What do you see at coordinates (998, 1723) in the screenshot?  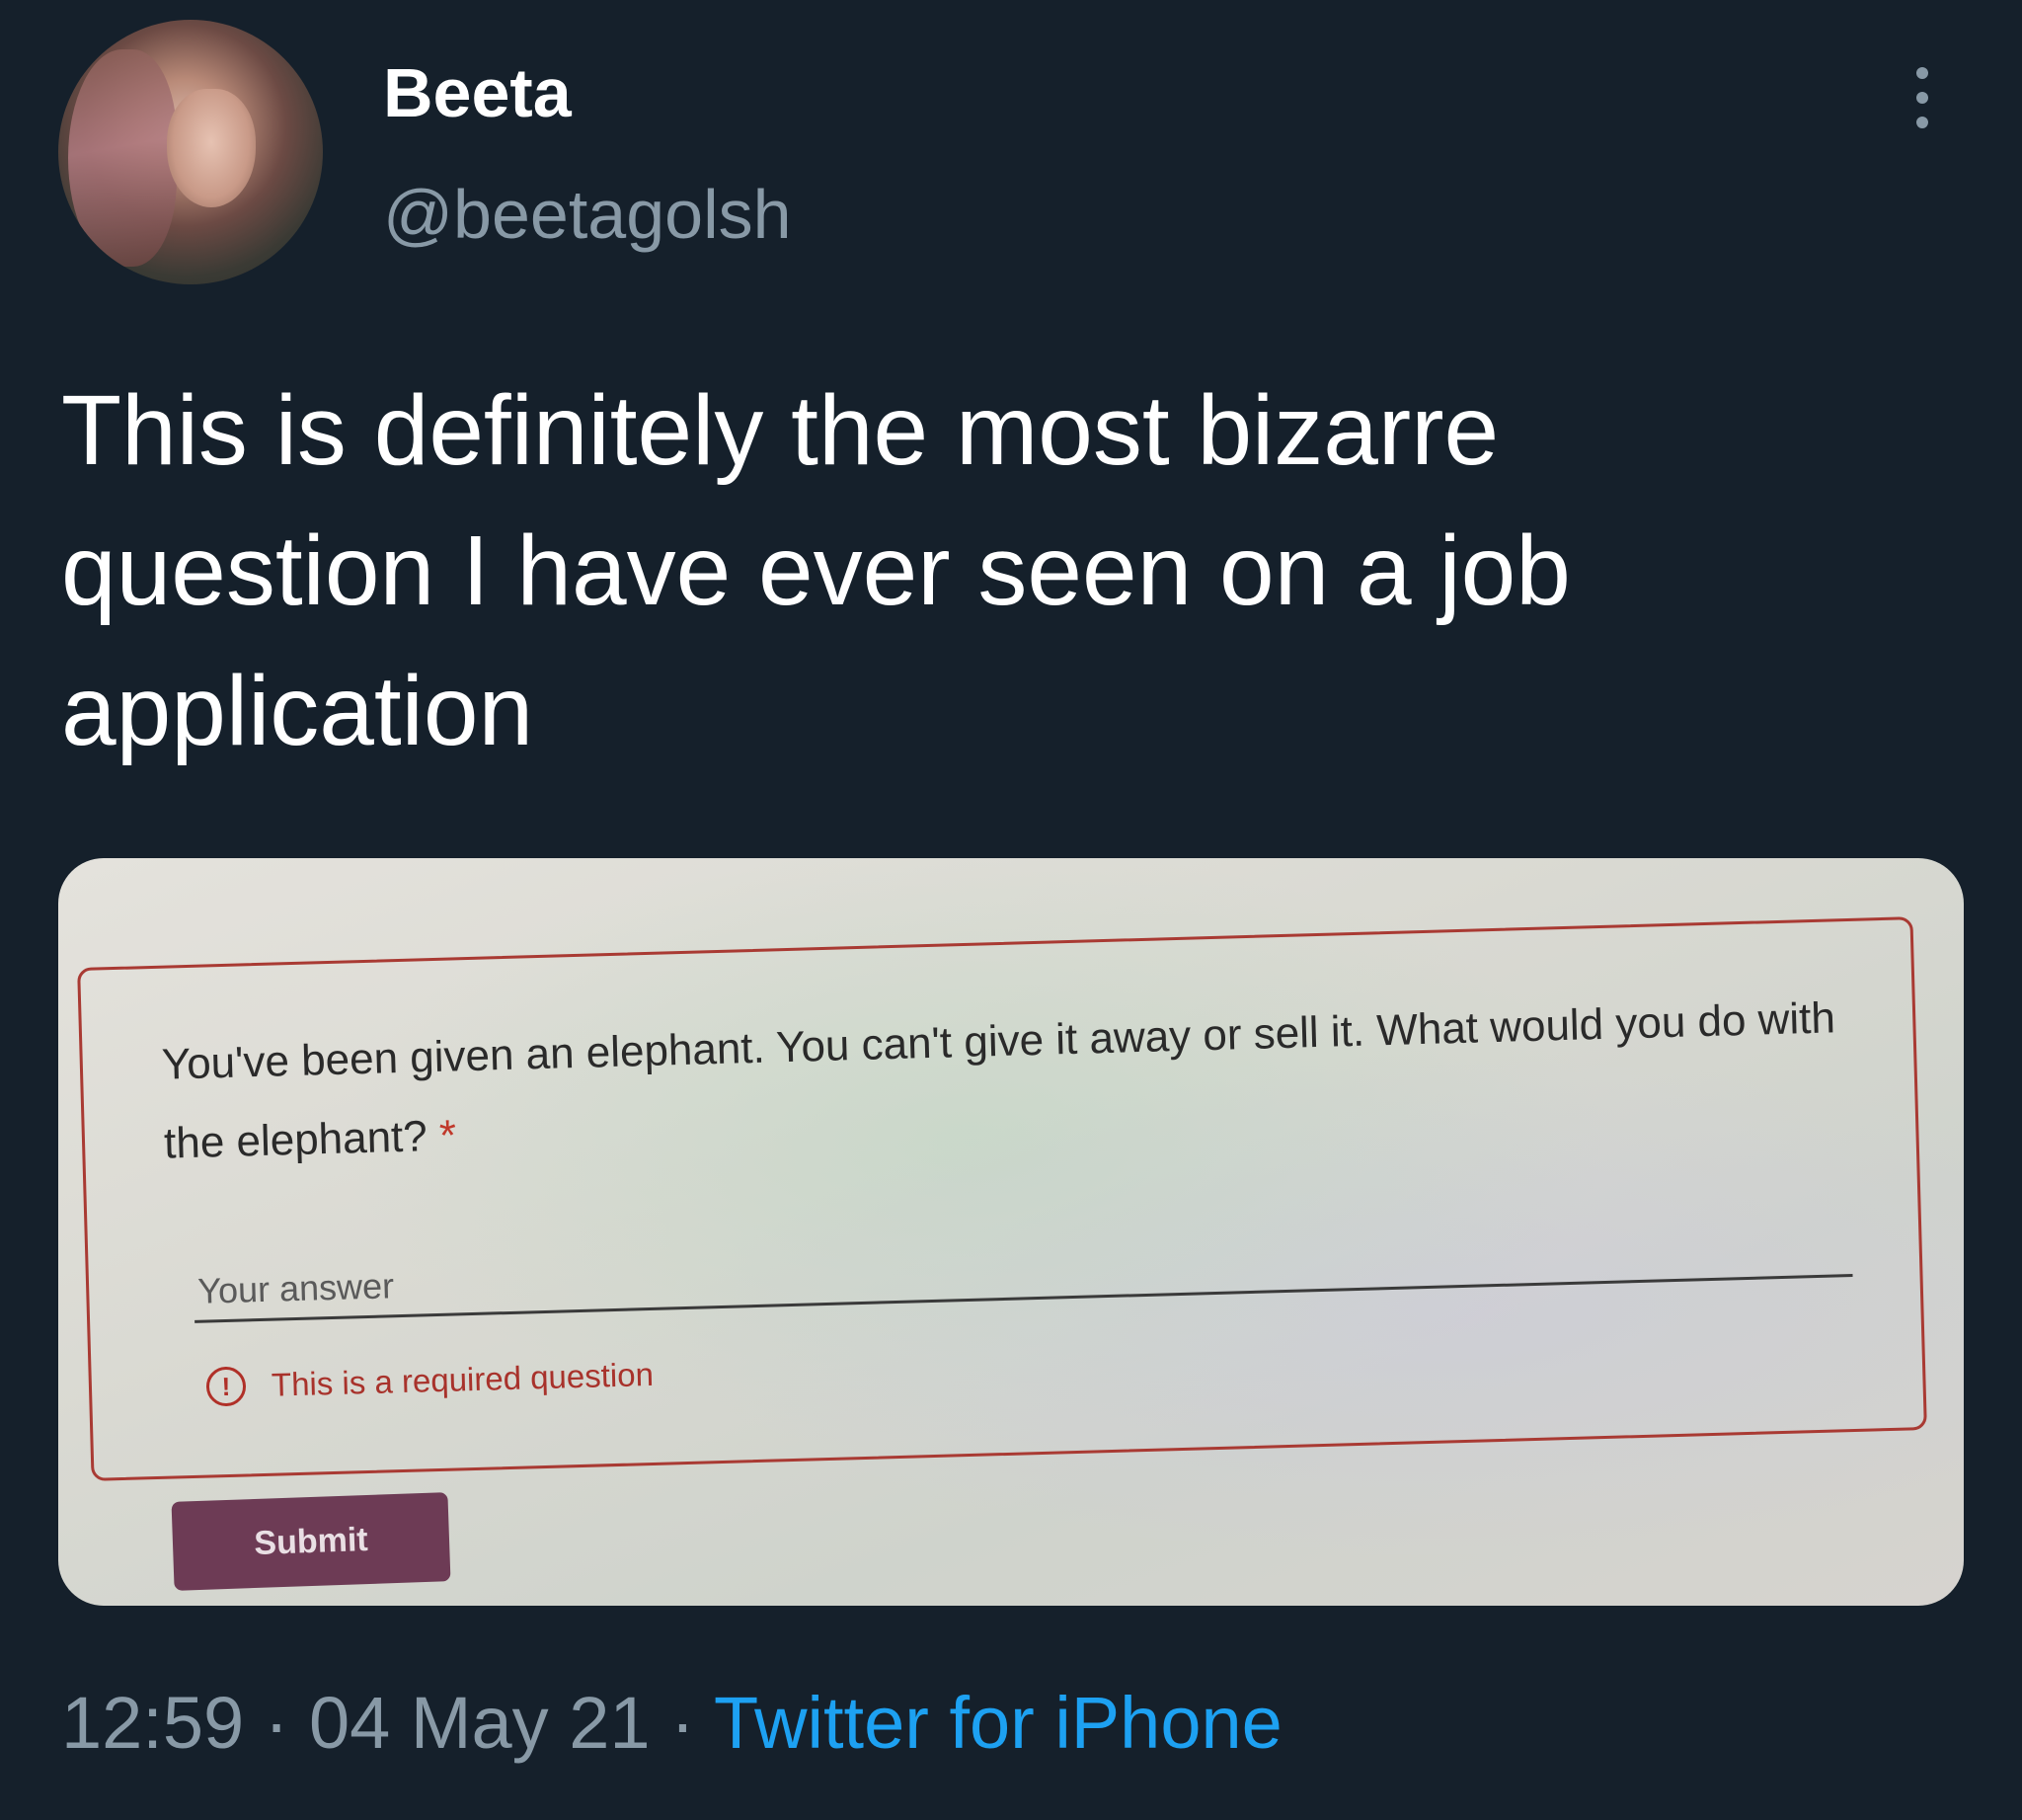 I see `tweet-source-link: Twitter for iPhone` at bounding box center [998, 1723].